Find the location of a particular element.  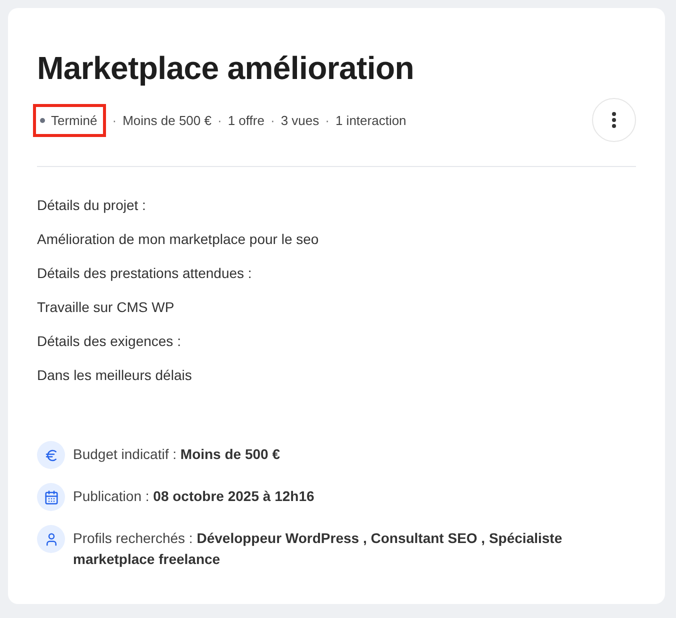

detail-text: Travaille sur CMS WP is located at coordinates (106, 307).